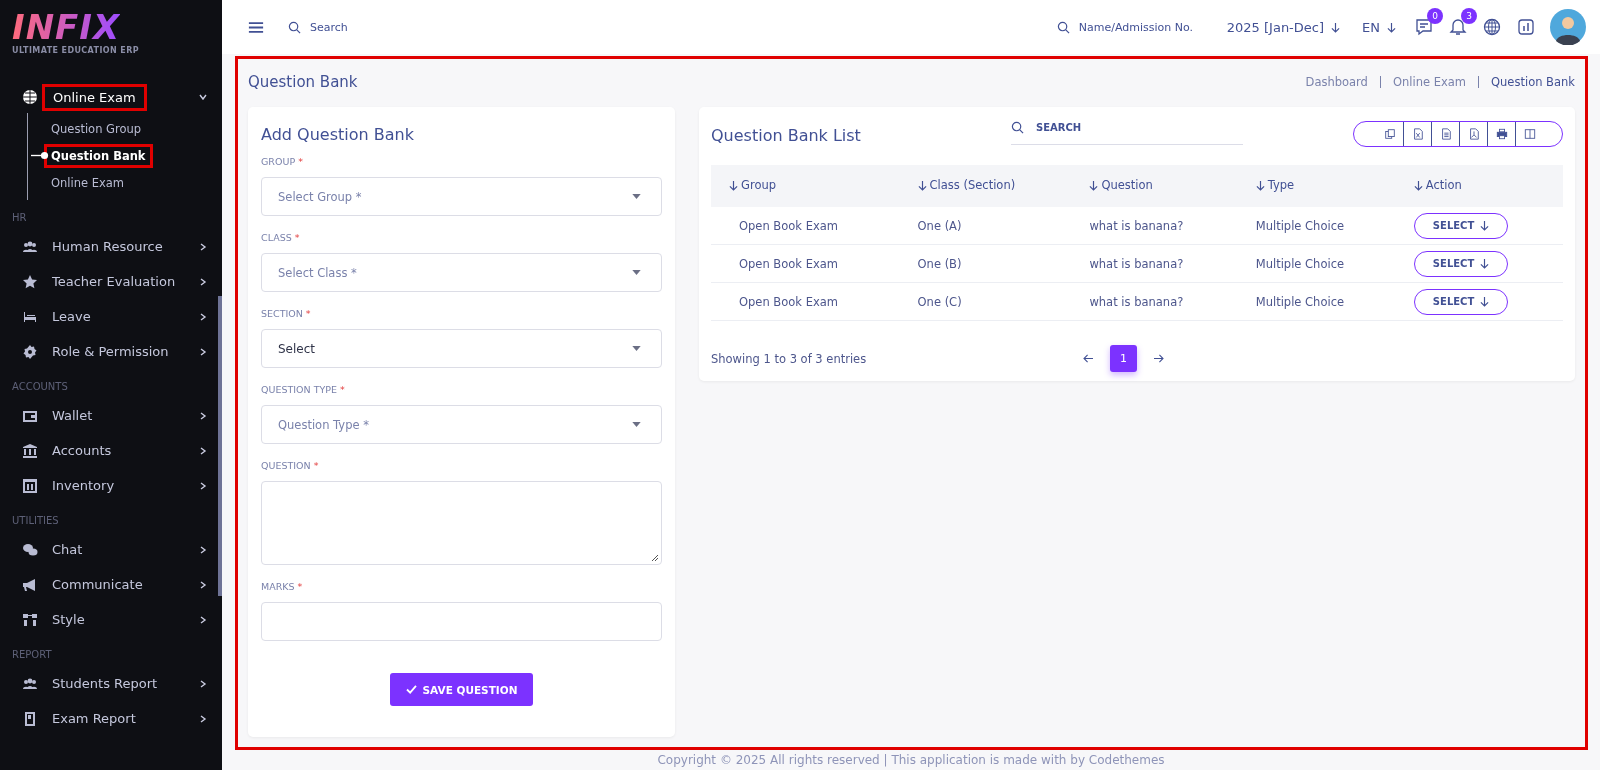 This screenshot has width=1600, height=770. Describe the element at coordinates (94, 97) in the screenshot. I see `menu-item: Online Exam` at that location.